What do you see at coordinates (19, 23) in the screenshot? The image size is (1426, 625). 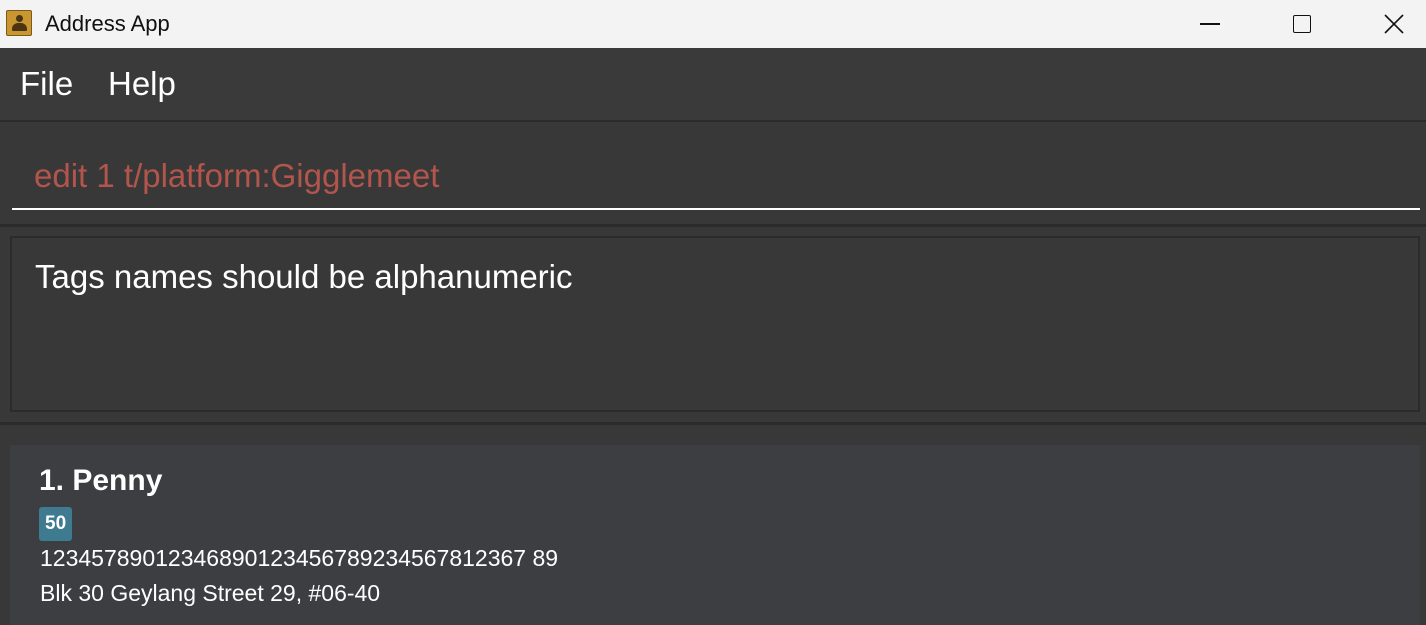 I see `address-book-icon` at bounding box center [19, 23].